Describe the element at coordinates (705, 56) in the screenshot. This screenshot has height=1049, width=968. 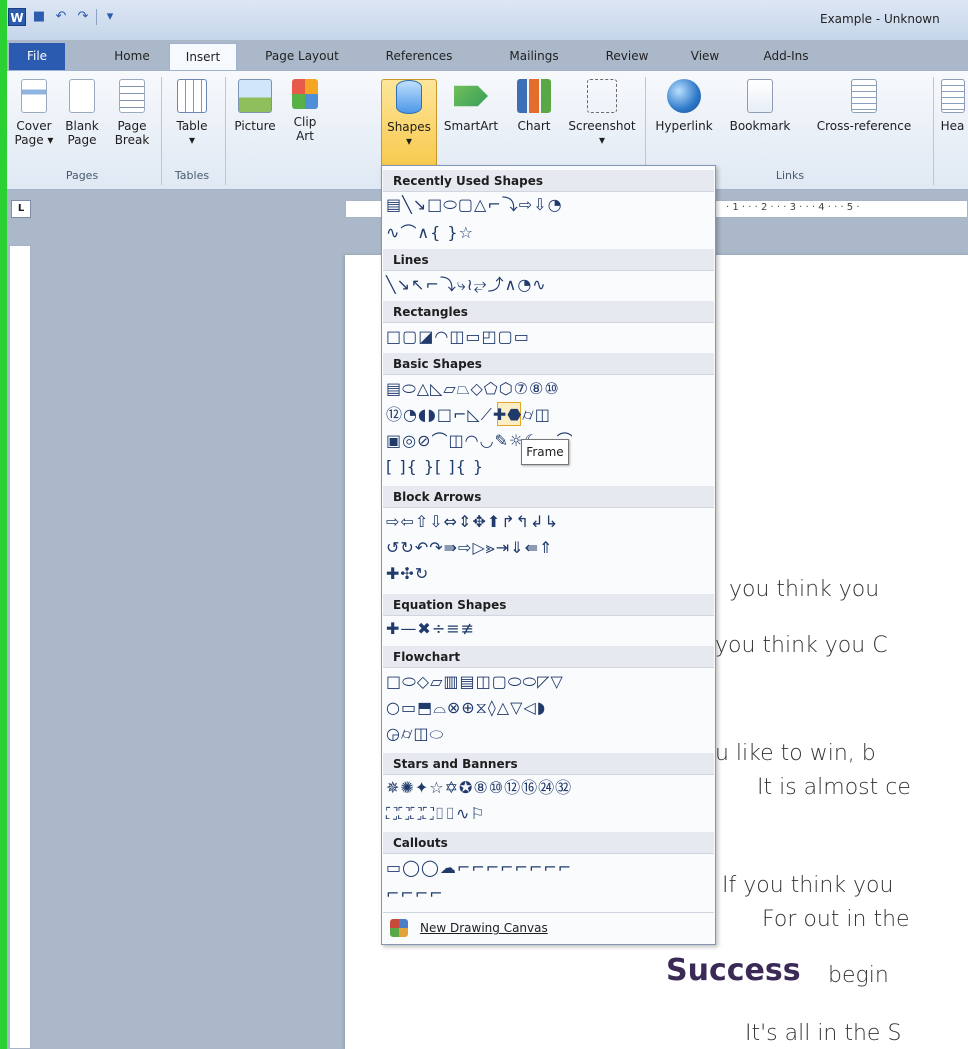
I see `tab-view: View` at that location.